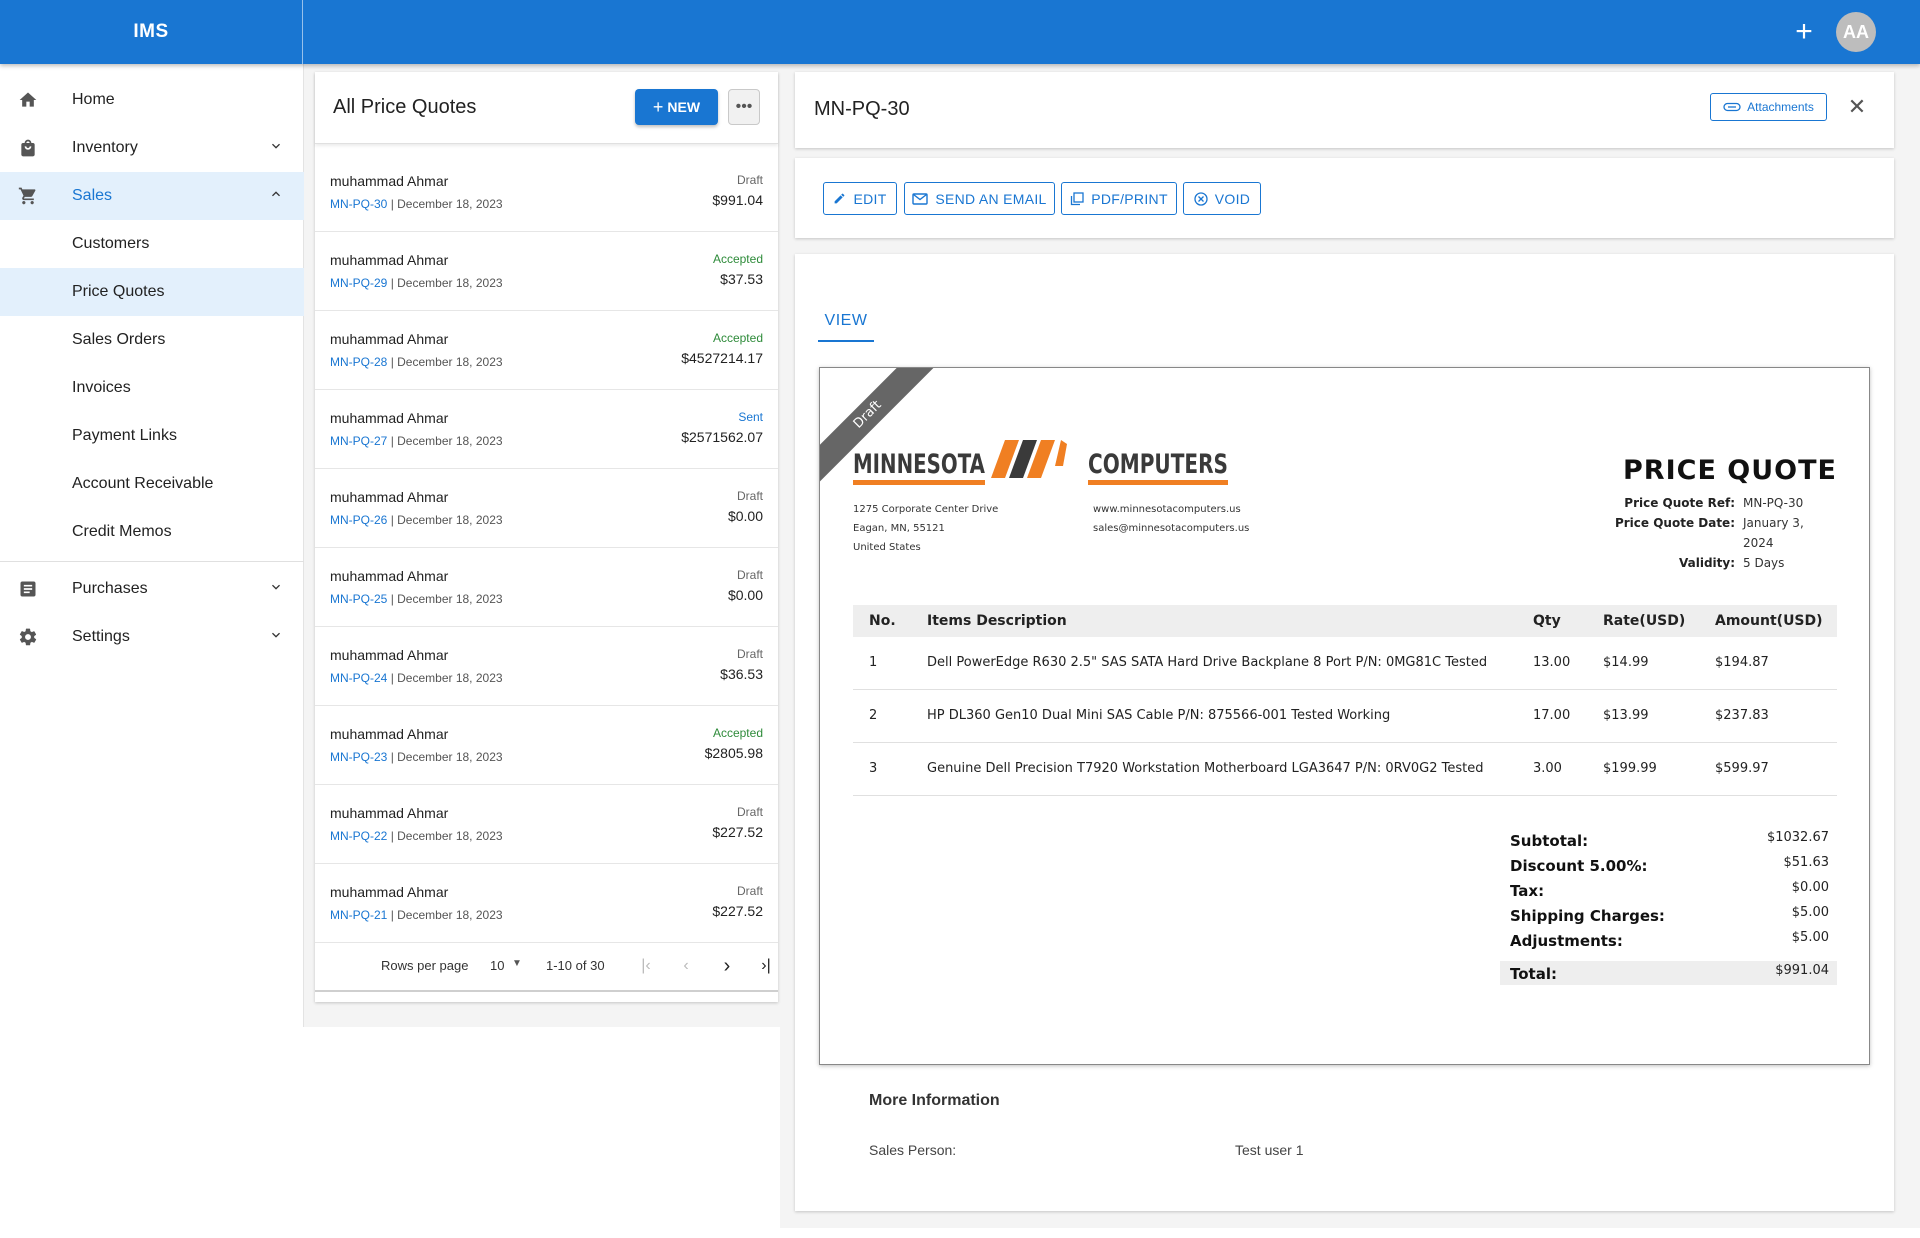 Image resolution: width=1920 pixels, height=1238 pixels. What do you see at coordinates (722, 437) in the screenshot?
I see `quote-amount: $2571562.07` at bounding box center [722, 437].